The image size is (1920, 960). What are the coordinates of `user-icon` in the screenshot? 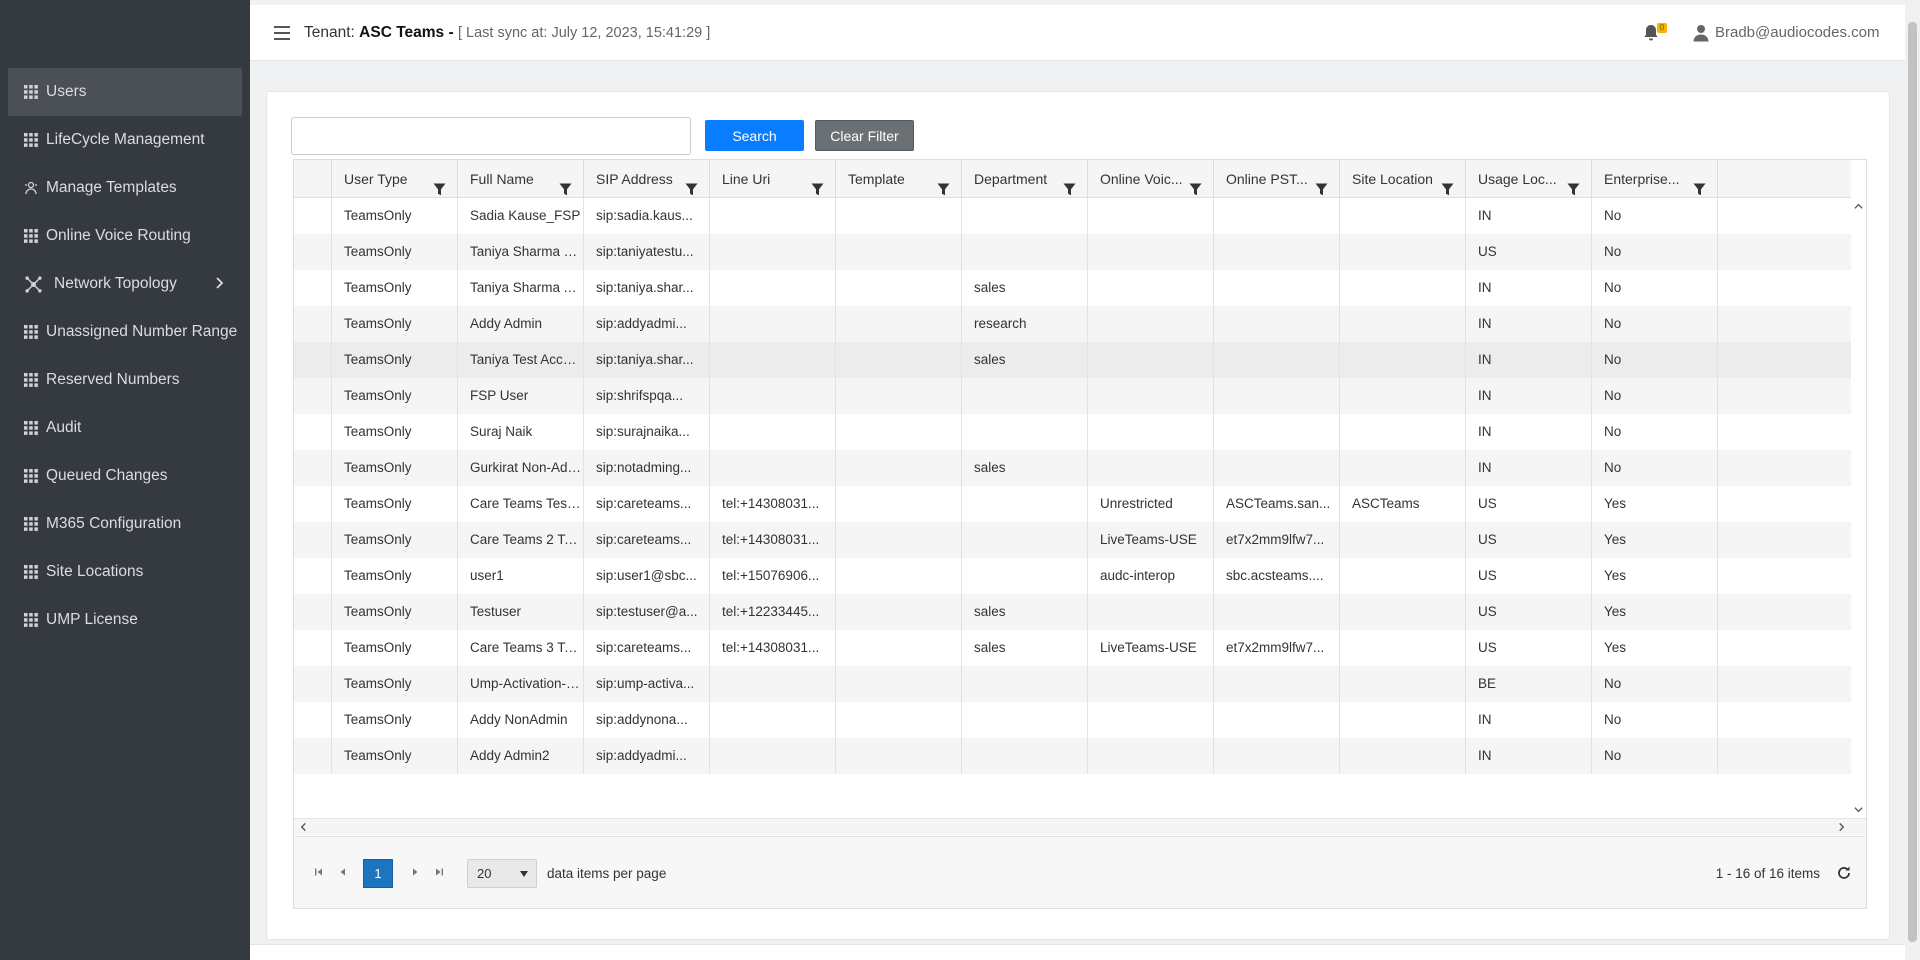 It's located at (1701, 33).